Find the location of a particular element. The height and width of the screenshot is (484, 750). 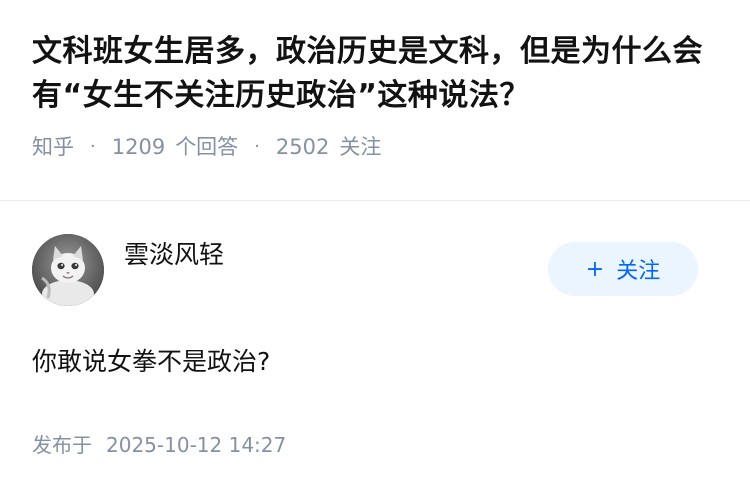

answer-count-label: 个回答 is located at coordinates (206, 147).